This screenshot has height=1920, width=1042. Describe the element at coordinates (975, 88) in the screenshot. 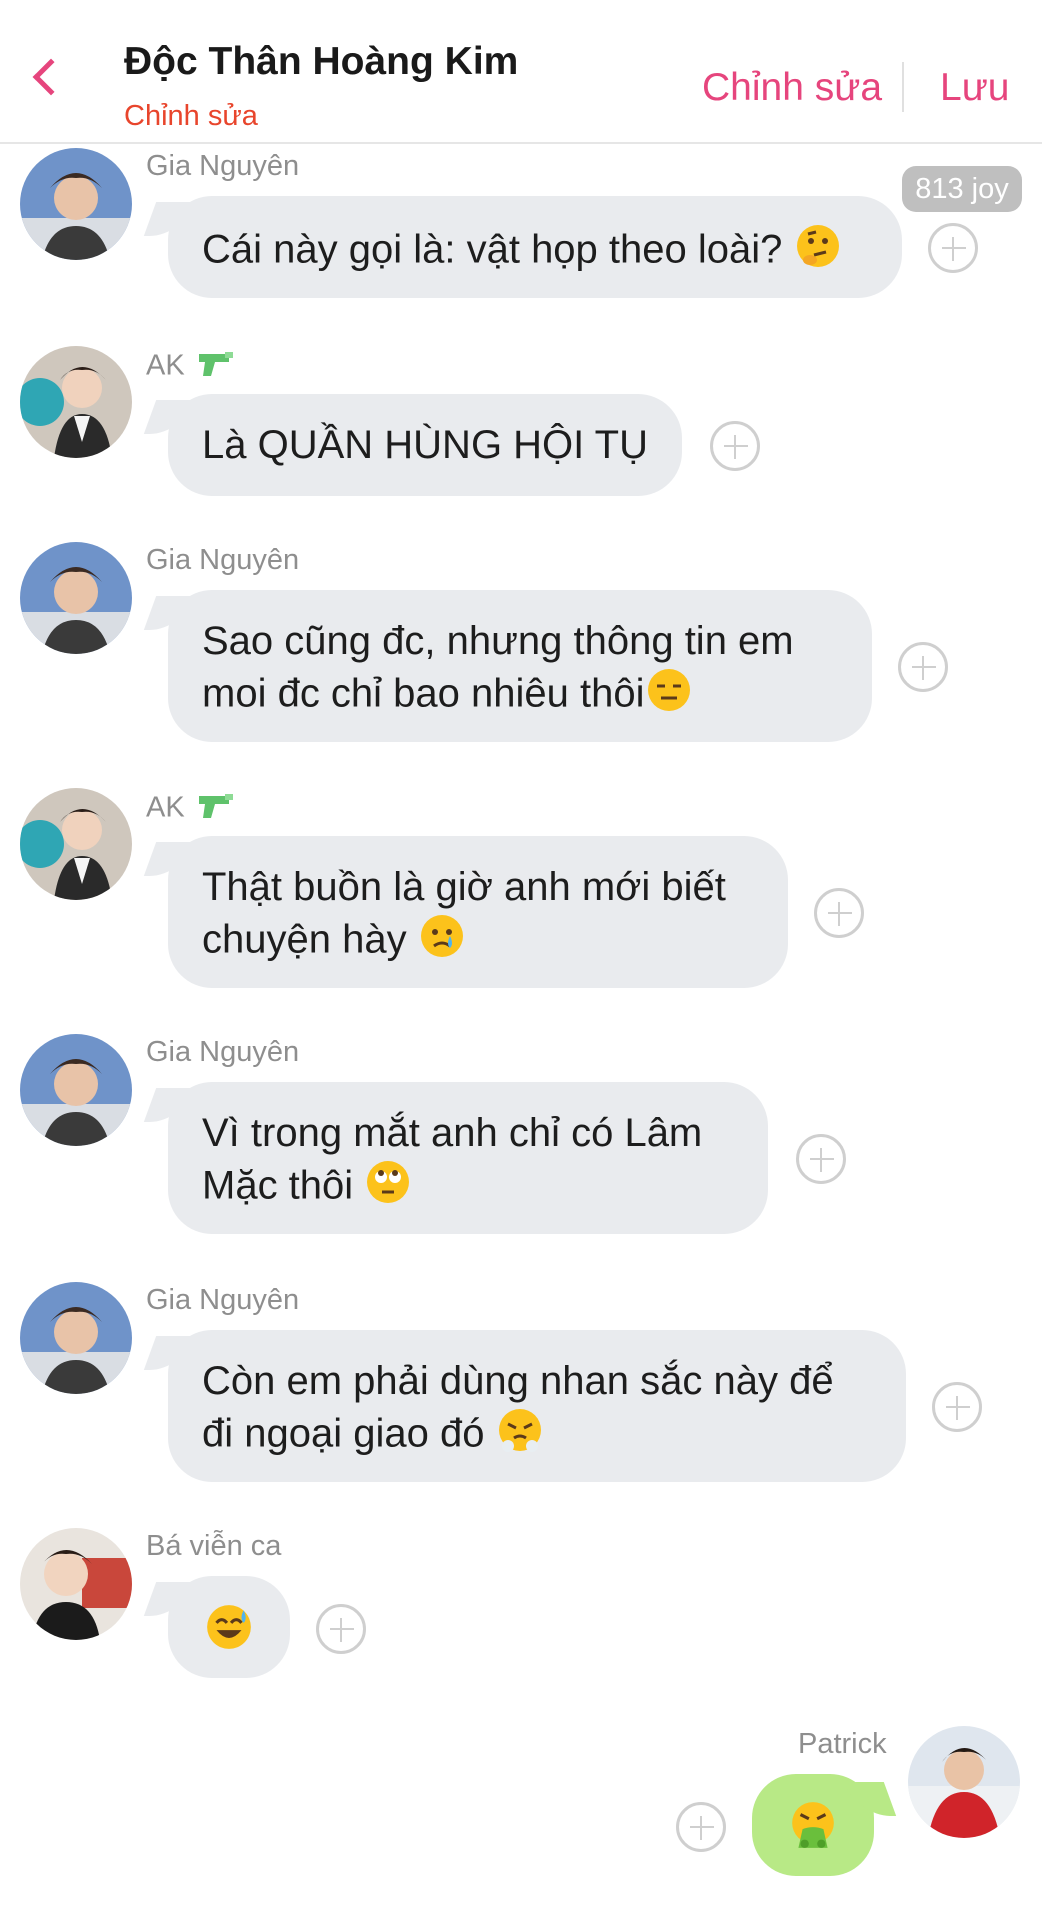

I see `save-button: Lưu` at that location.